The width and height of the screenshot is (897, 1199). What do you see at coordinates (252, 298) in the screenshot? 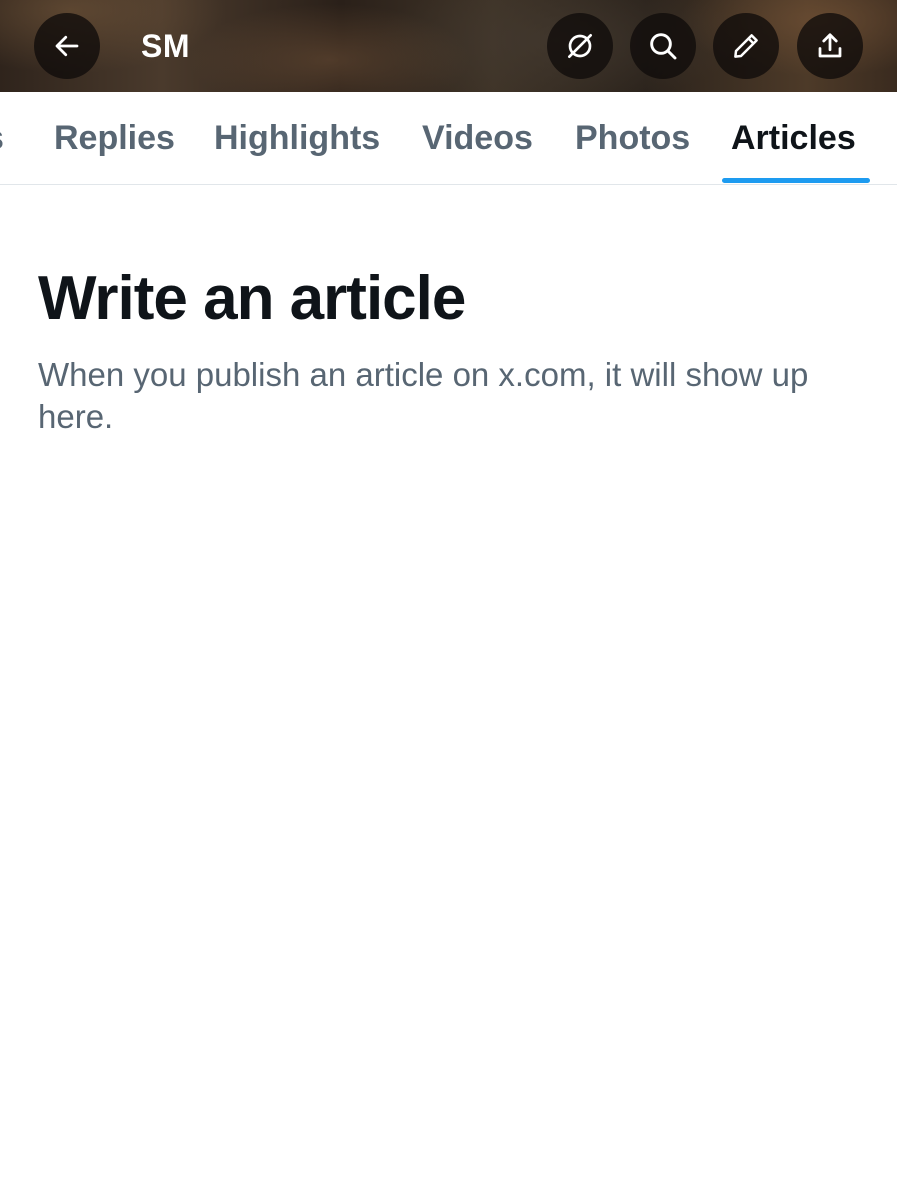
I see `empty-state-heading: Write an article` at bounding box center [252, 298].